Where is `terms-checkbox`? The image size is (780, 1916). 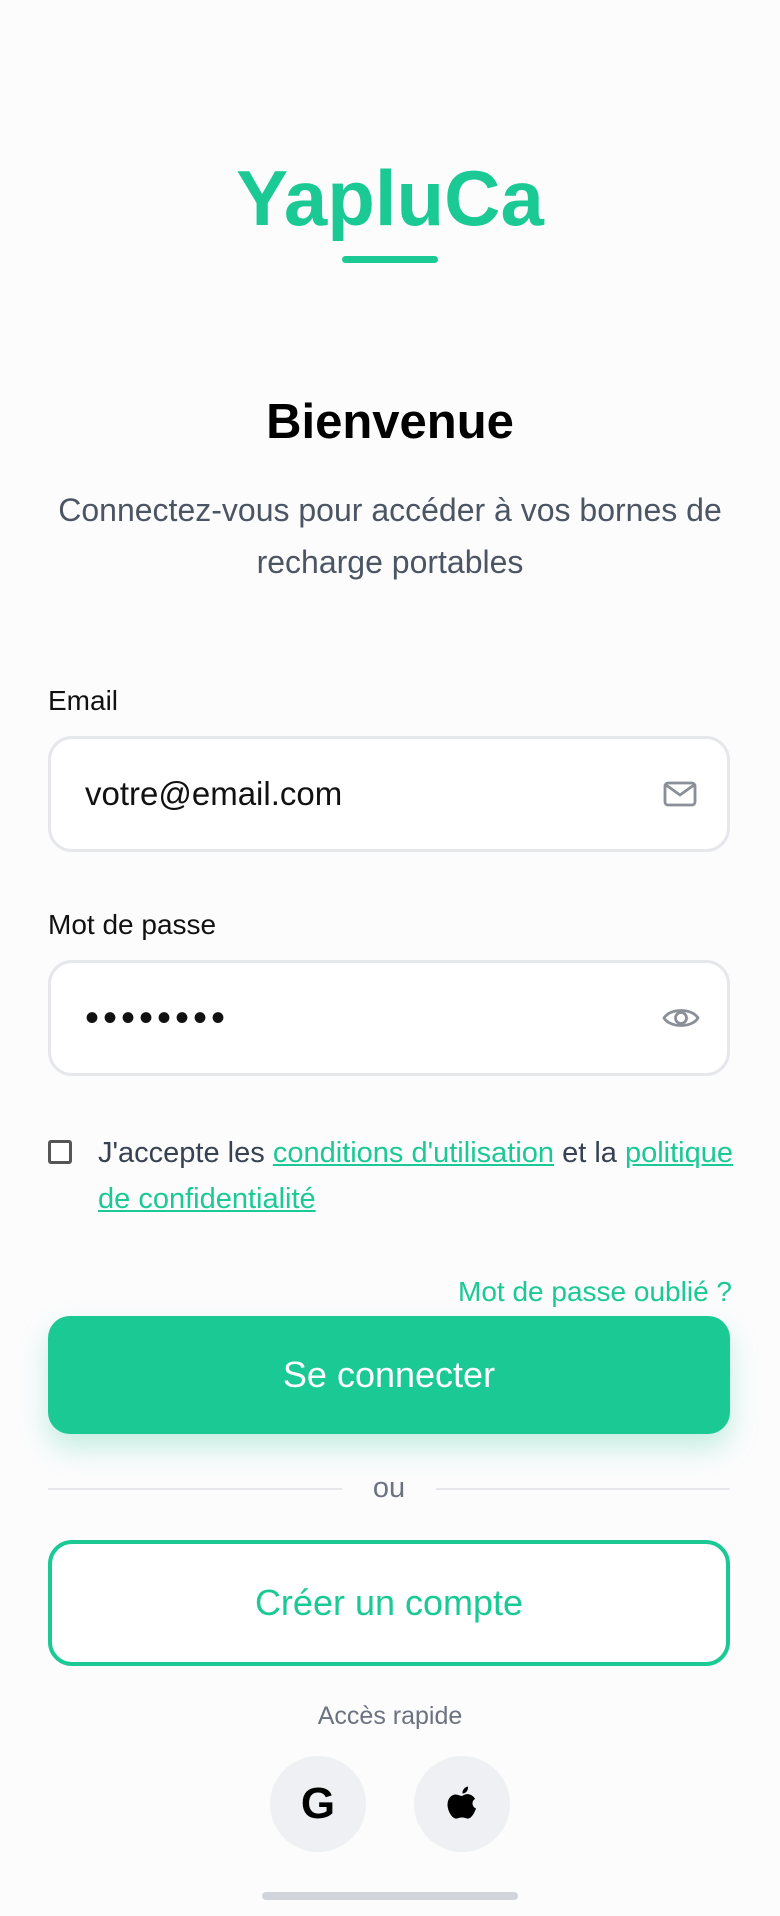 terms-checkbox is located at coordinates (60, 1152).